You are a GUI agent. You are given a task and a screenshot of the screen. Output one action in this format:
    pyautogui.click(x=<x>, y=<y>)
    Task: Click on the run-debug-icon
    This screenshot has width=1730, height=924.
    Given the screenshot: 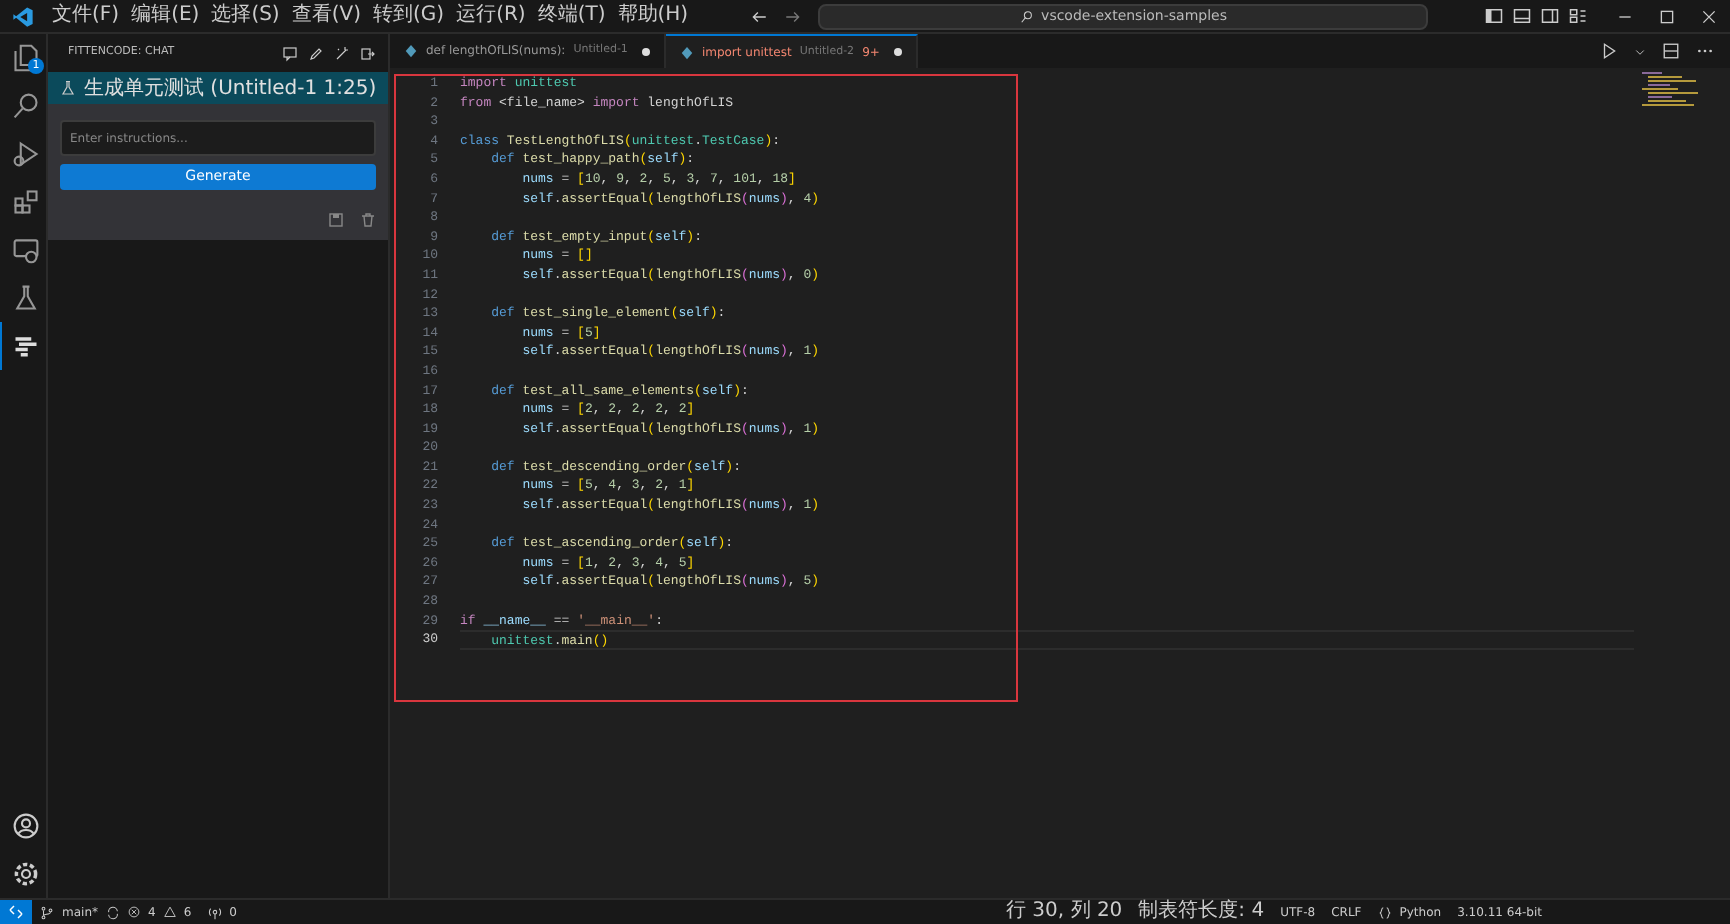 What is the action you would take?
    pyautogui.click(x=25, y=154)
    